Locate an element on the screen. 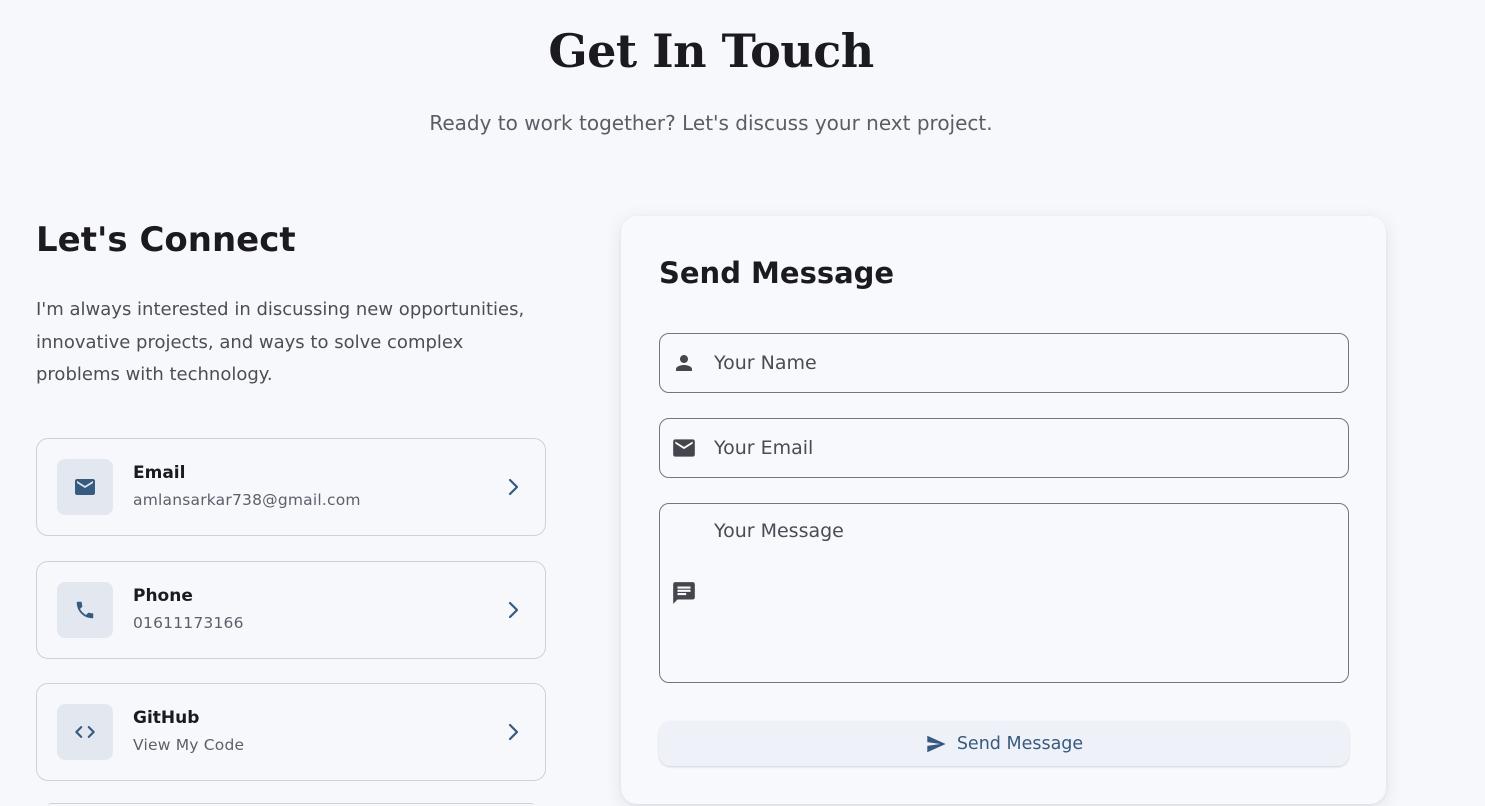 The image size is (1485, 806). person-icon is located at coordinates (684, 363).